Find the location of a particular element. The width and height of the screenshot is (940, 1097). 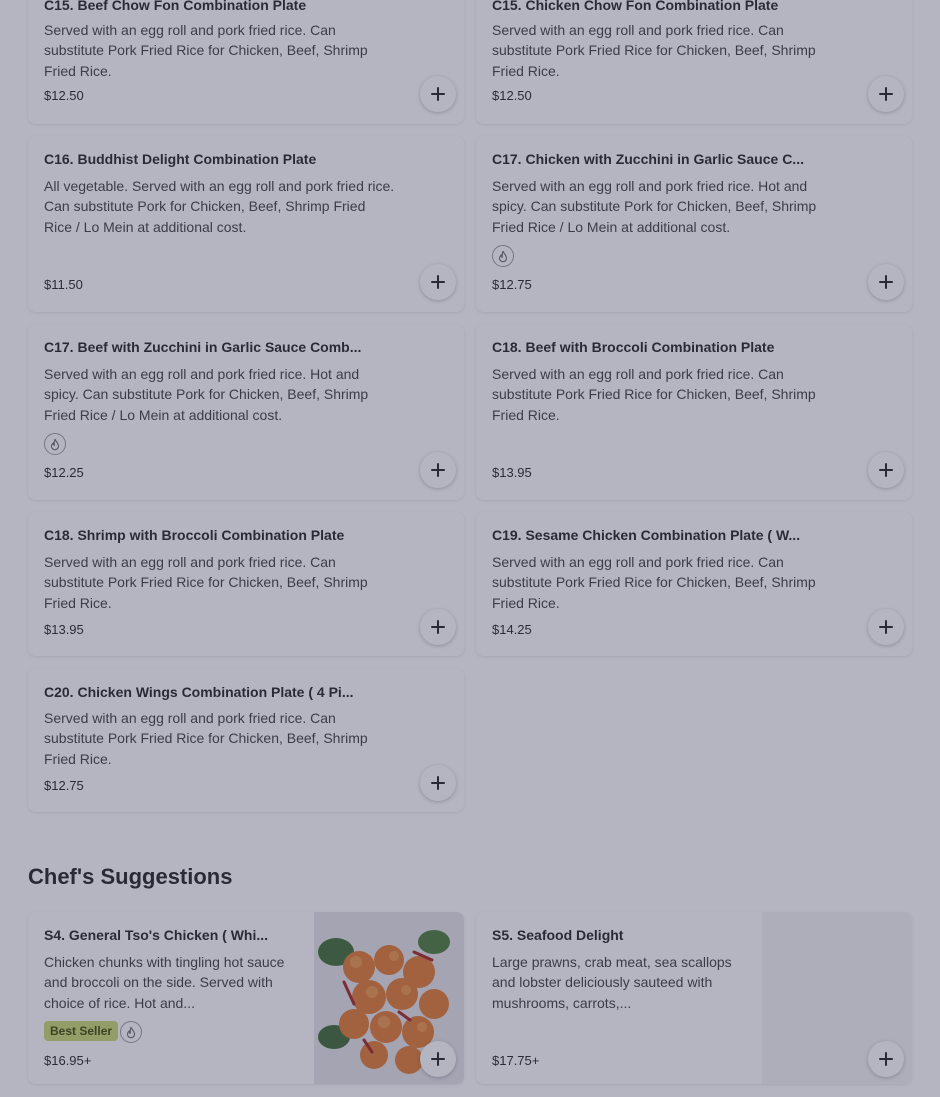

menu-item-title: C15. Beef Chow Fon Combination Plate is located at coordinates (175, 6).